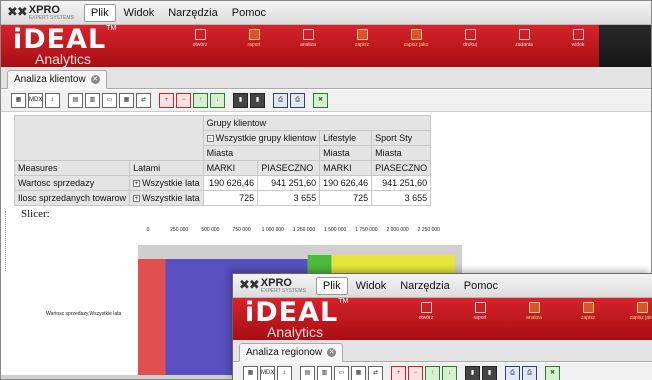 This screenshot has width=652, height=380. What do you see at coordinates (230, 183) in the screenshot?
I see `cell: 190 626,46` at bounding box center [230, 183].